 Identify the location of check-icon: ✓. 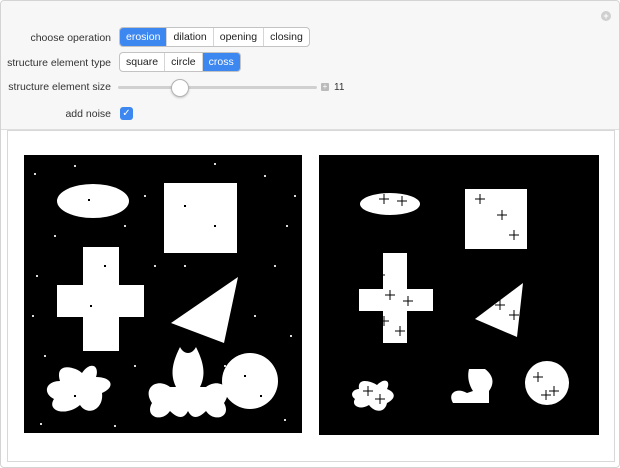
(126, 113).